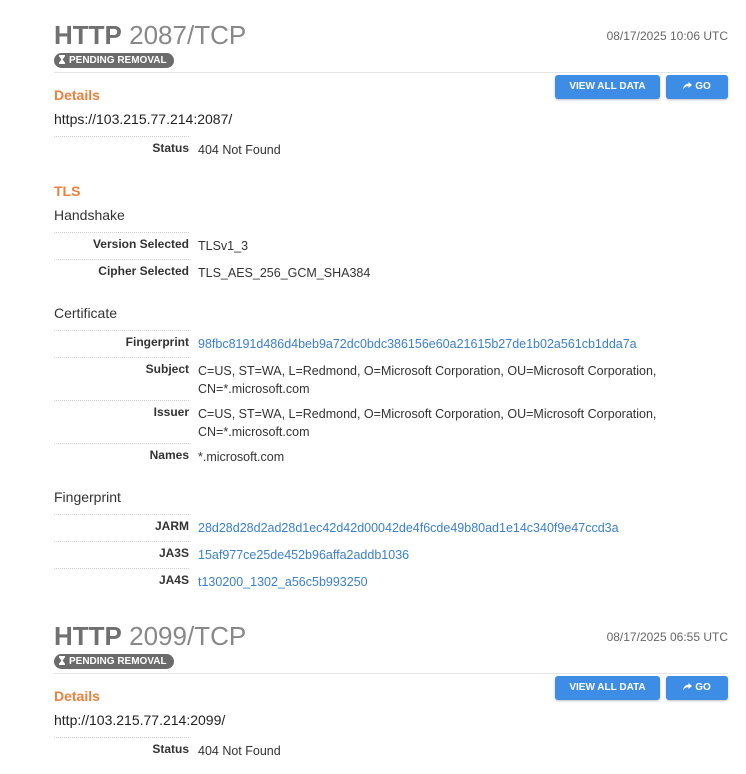 This screenshot has height=774, width=746. Describe the element at coordinates (171, 526) in the screenshot. I see `jarm-label: JARM` at that location.